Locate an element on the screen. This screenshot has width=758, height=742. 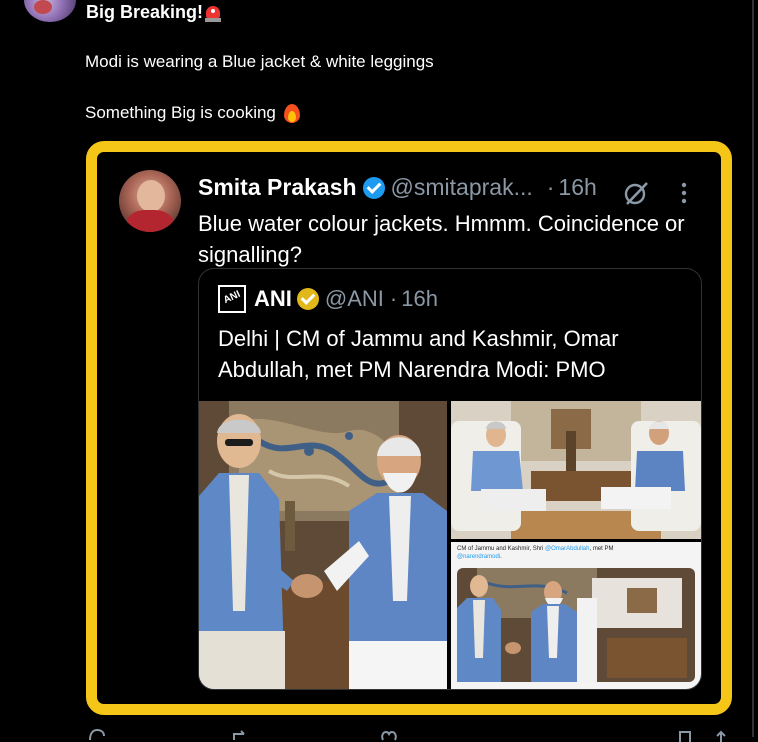
pmo-caption-link-modi: @narendramodi is located at coordinates (479, 557).